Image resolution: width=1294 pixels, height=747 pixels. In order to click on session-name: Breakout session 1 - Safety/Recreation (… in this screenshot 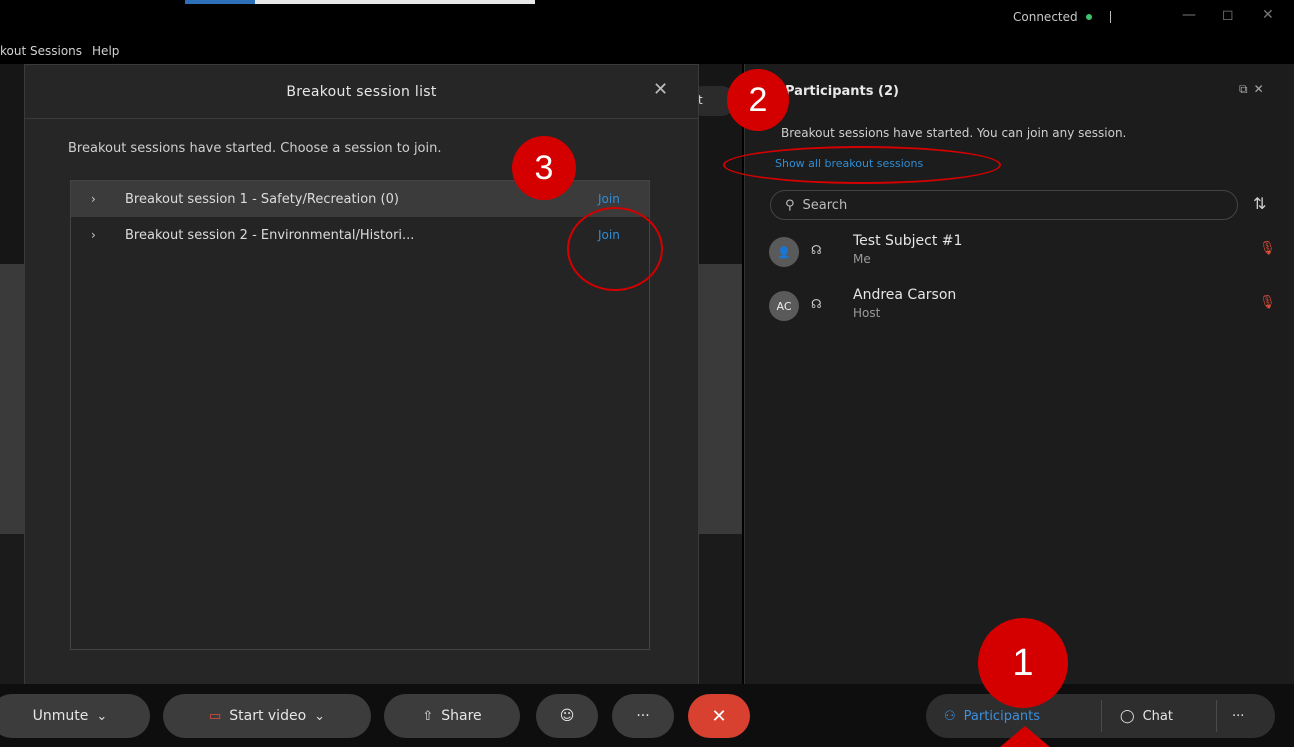, I will do `click(262, 199)`.